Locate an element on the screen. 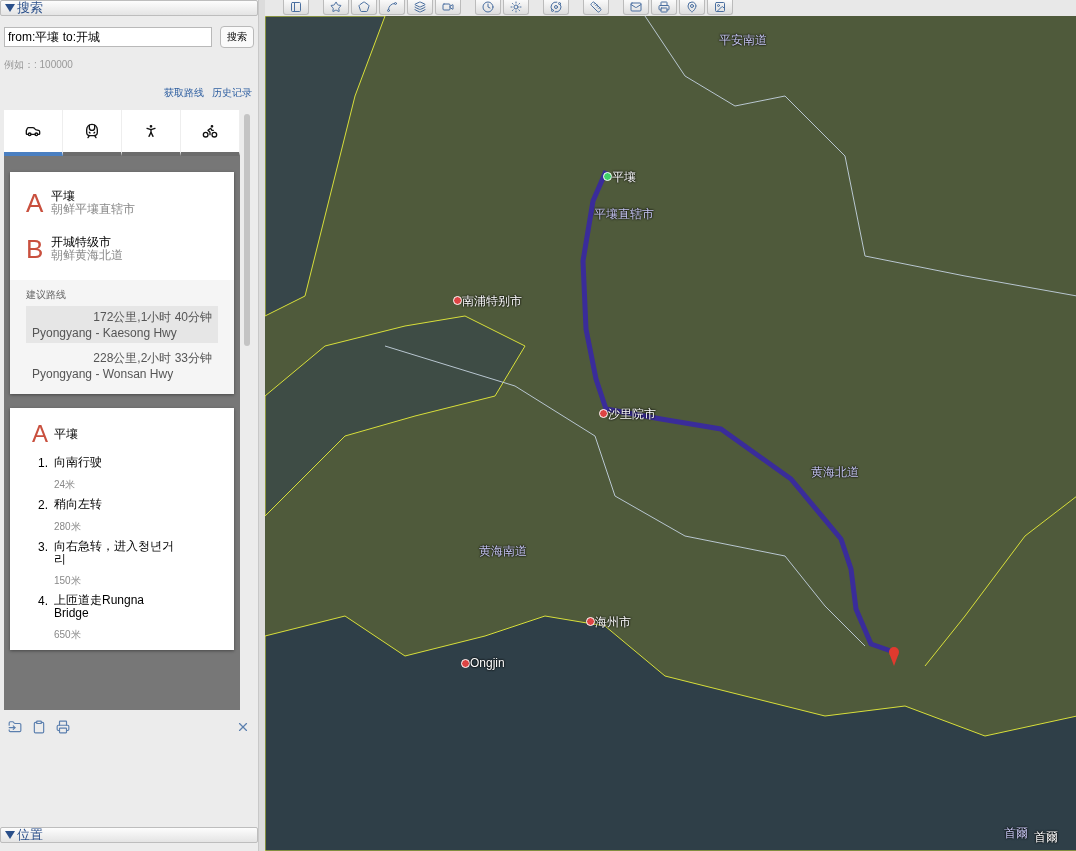 This screenshot has height=851, width=1076. route-option: 172公里,1小时 40分钟 Pyongyang - Kaesong Hwy is located at coordinates (122, 324).